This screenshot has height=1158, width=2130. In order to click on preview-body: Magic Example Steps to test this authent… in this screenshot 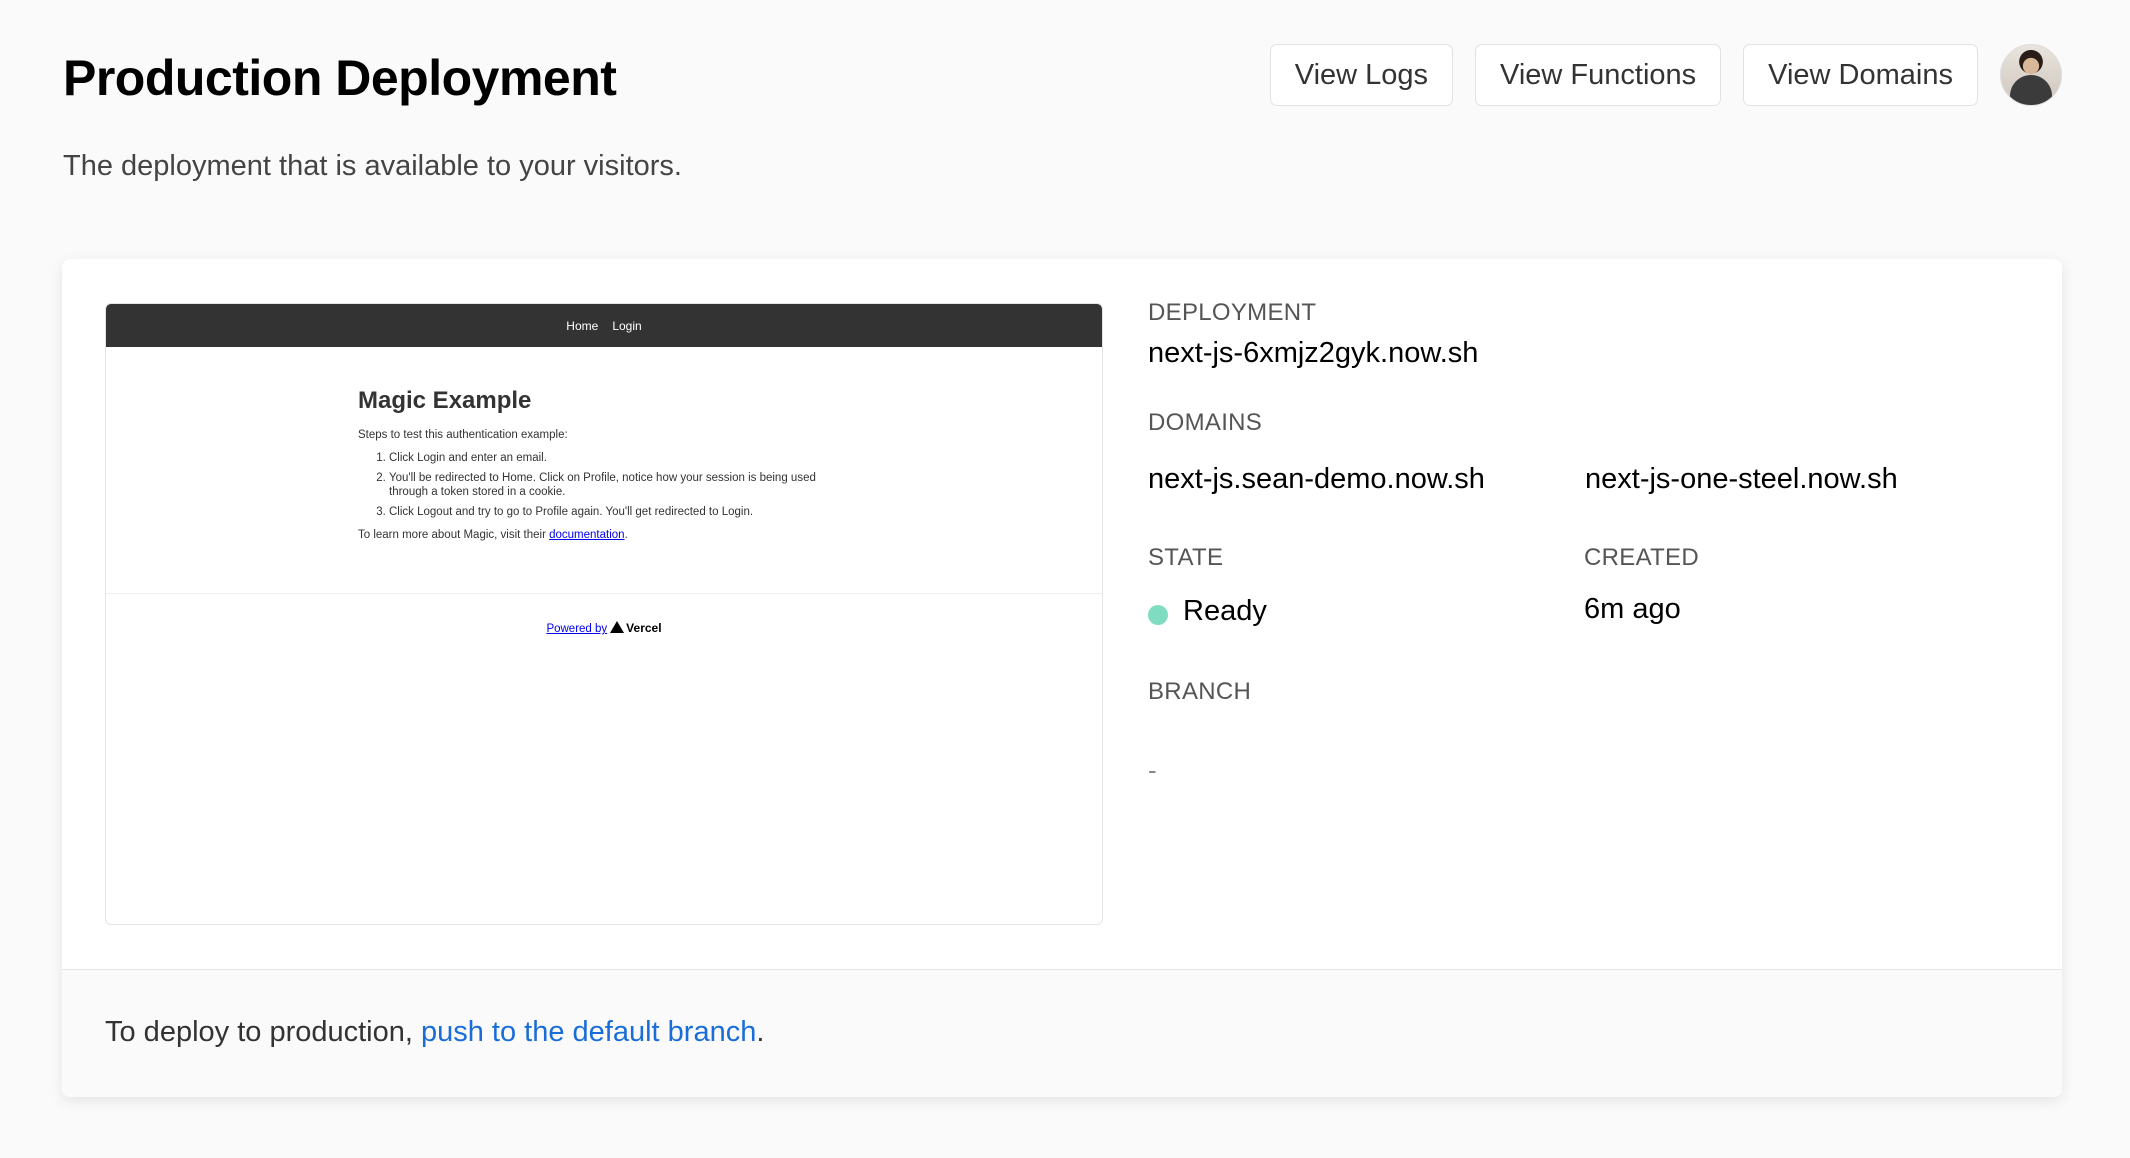, I will do `click(598, 469)`.